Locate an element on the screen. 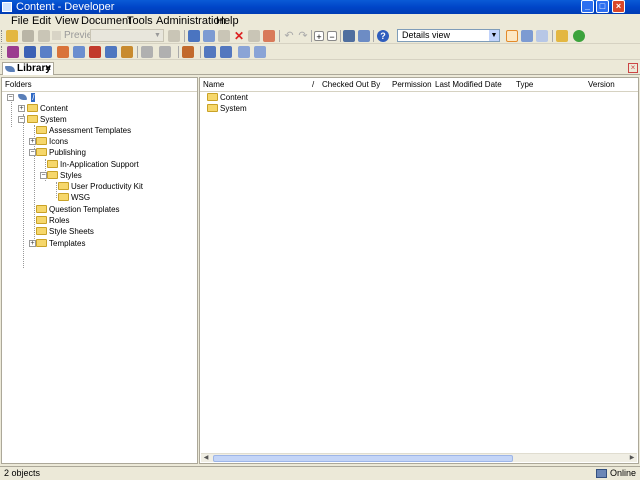 The image size is (640, 480). column-version: Version is located at coordinates (601, 85).